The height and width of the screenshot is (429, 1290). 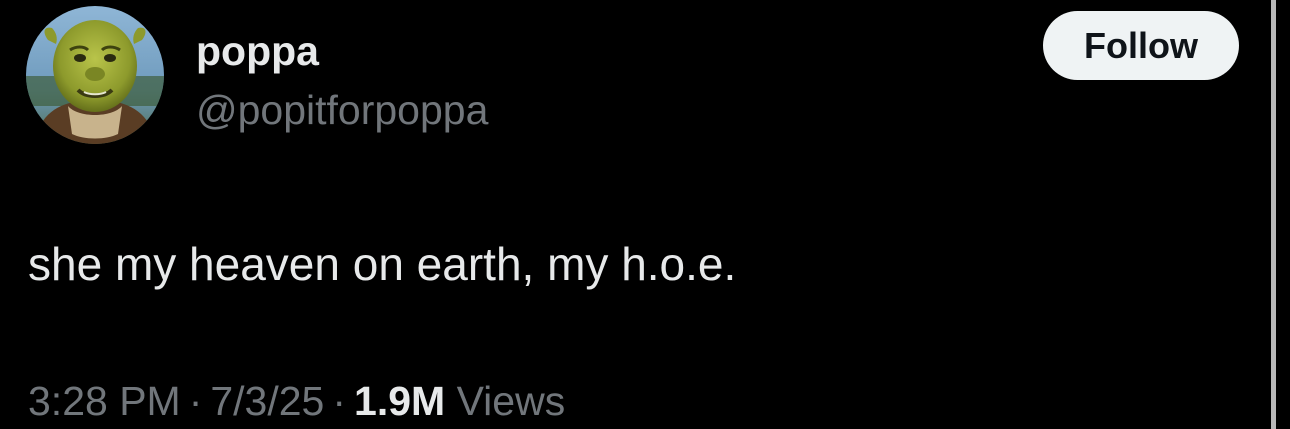 What do you see at coordinates (1273, 214) in the screenshot?
I see `right-edge-divider` at bounding box center [1273, 214].